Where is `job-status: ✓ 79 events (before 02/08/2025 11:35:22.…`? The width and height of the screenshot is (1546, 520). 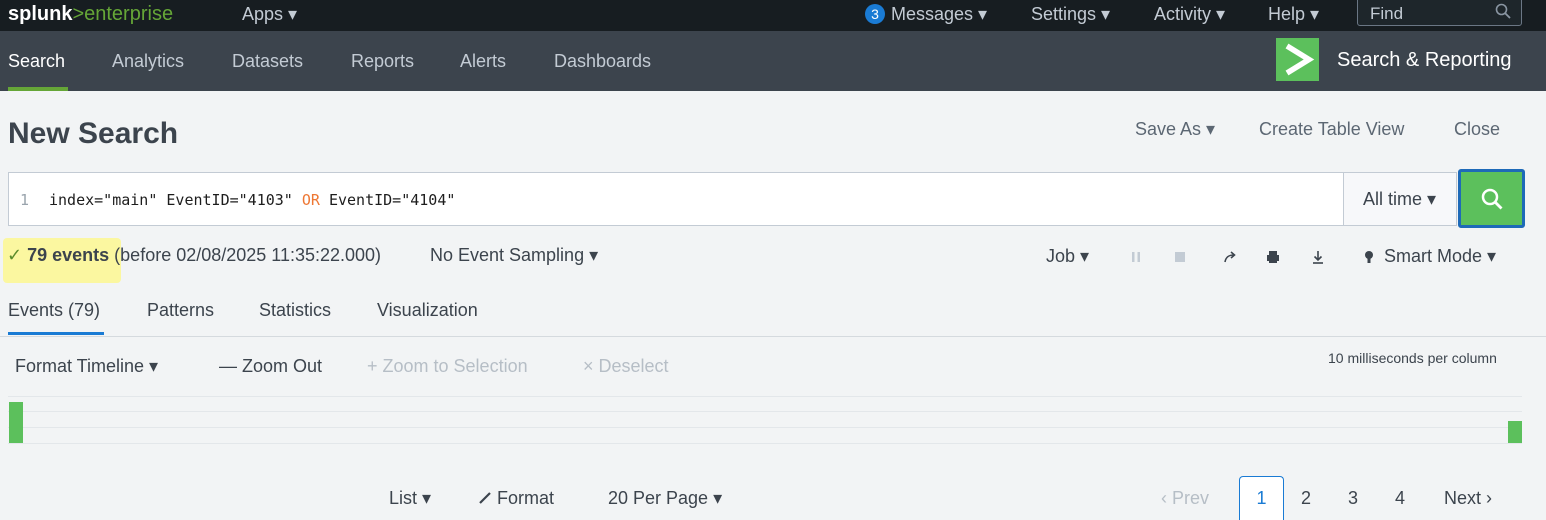 job-status: ✓ 79 events (before 02/08/2025 11:35:22.… is located at coordinates (194, 255).